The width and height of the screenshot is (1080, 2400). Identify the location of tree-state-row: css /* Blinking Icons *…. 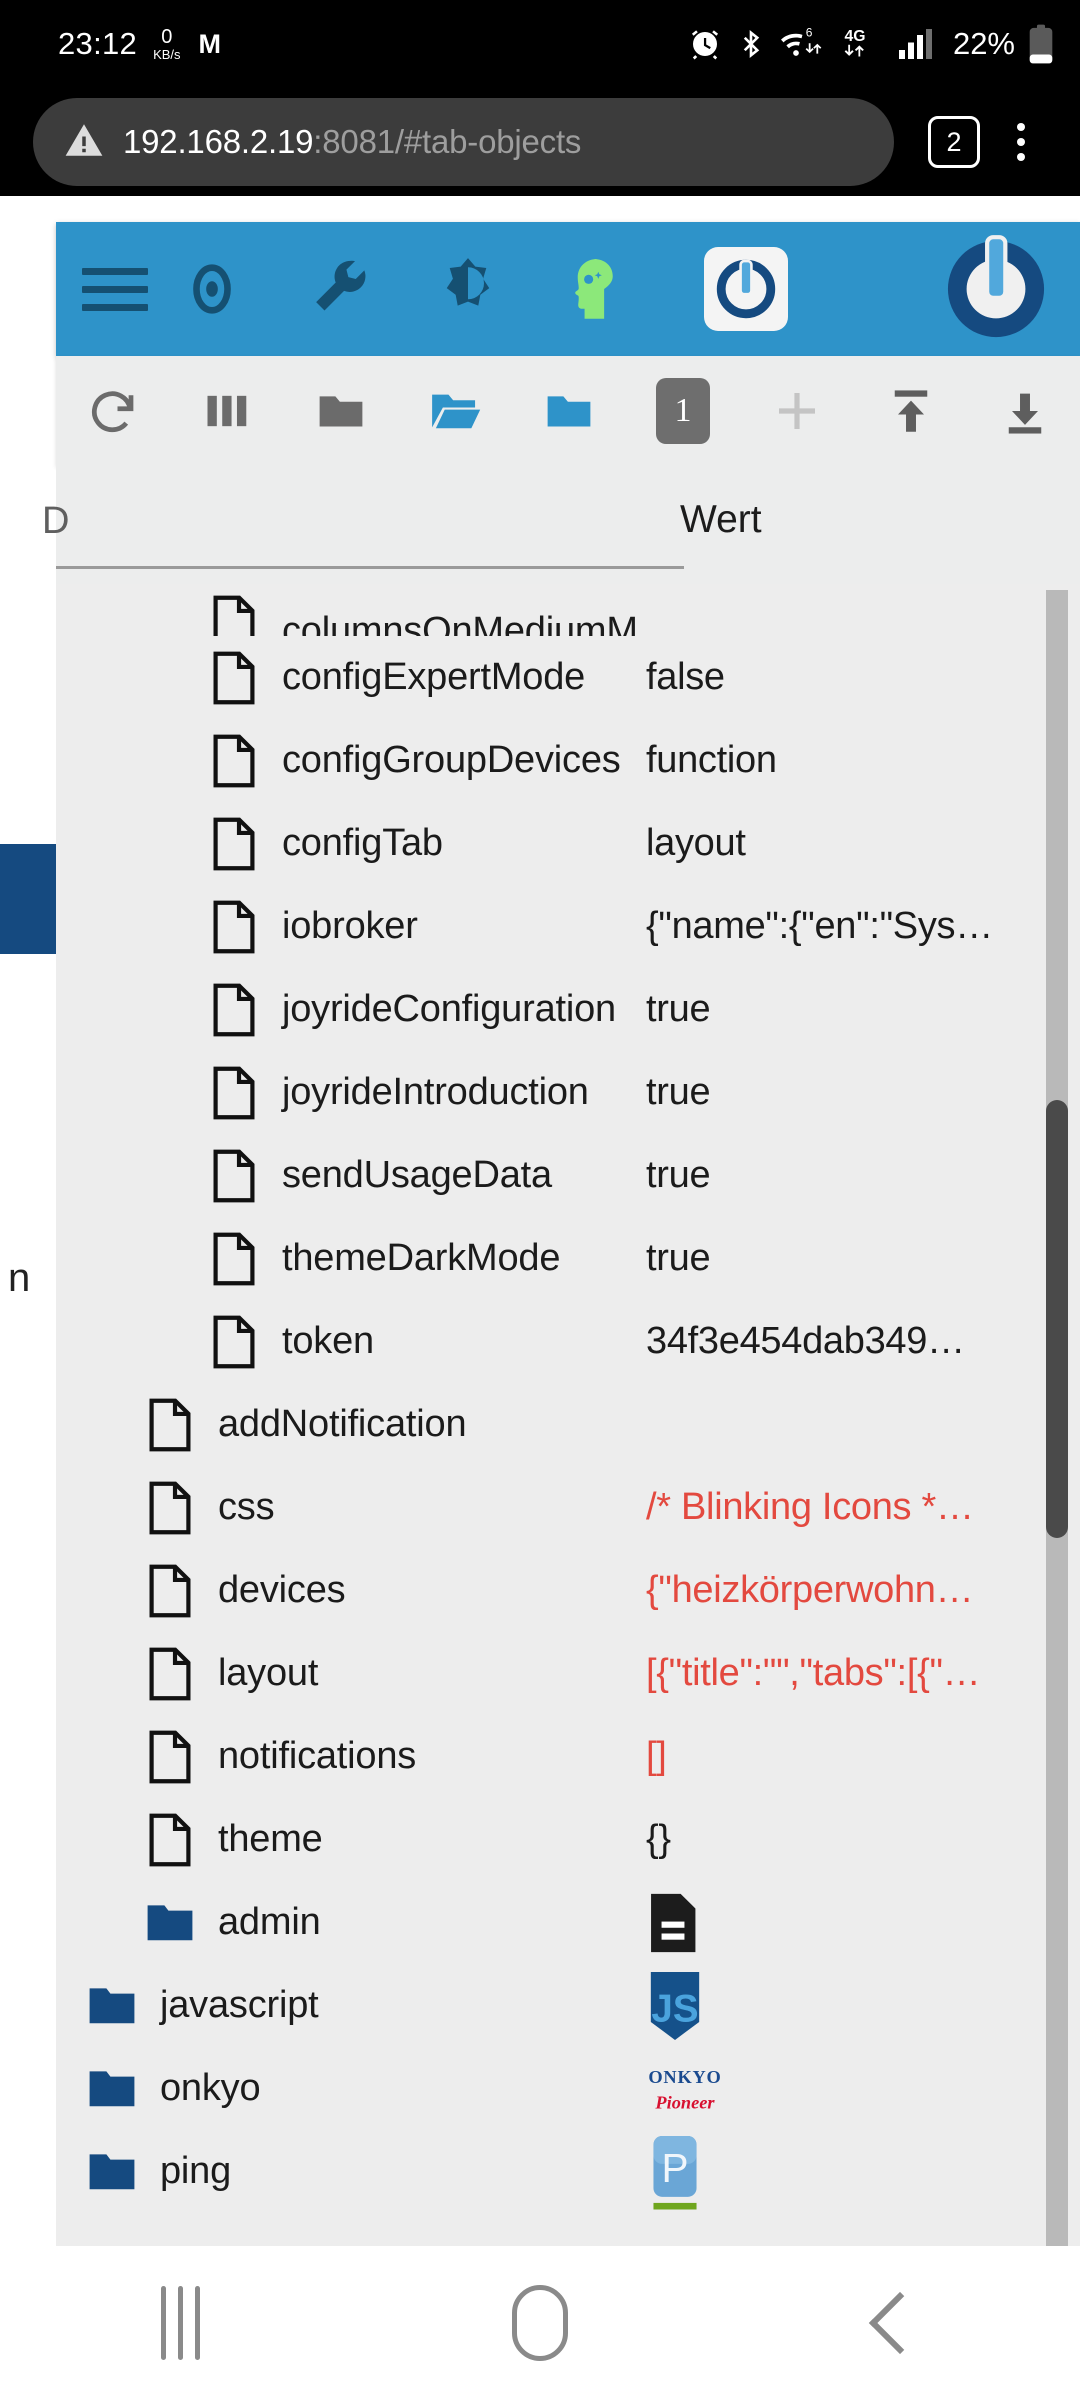
(568, 1507).